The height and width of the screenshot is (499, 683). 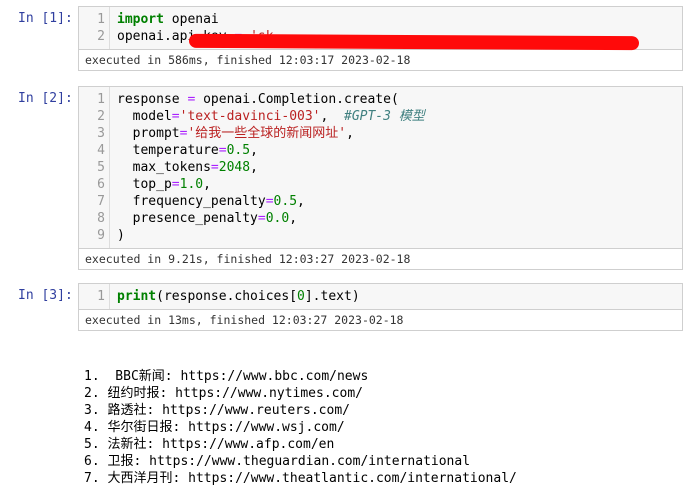 I want to click on code-editor: 1 print(response.choices[0].text), so click(x=380, y=296).